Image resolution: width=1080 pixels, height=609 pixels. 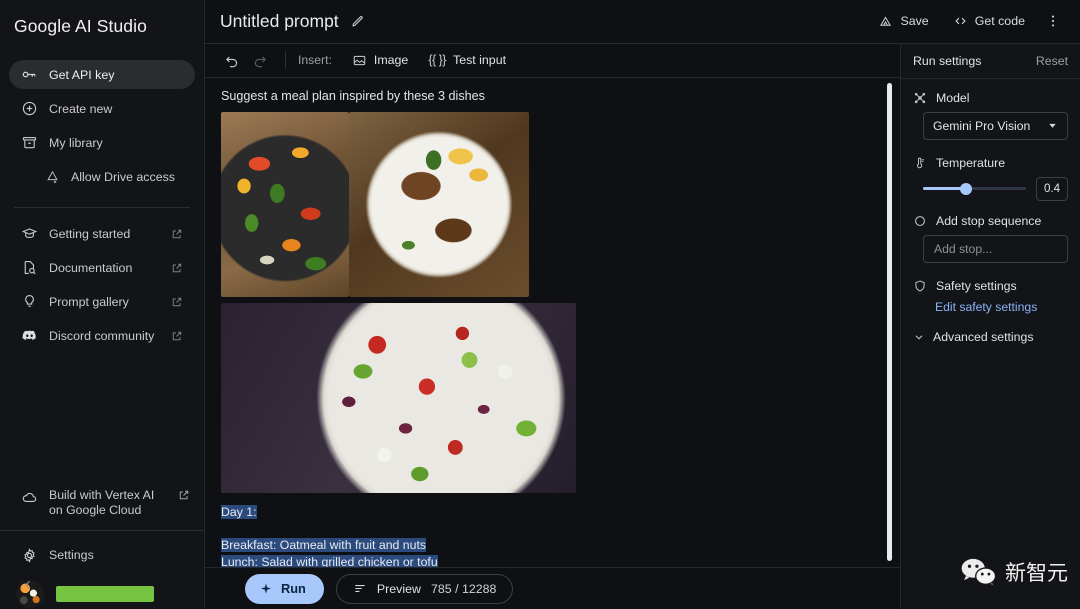 I want to click on sidebar-item-label: Getting started, so click(x=90, y=233).